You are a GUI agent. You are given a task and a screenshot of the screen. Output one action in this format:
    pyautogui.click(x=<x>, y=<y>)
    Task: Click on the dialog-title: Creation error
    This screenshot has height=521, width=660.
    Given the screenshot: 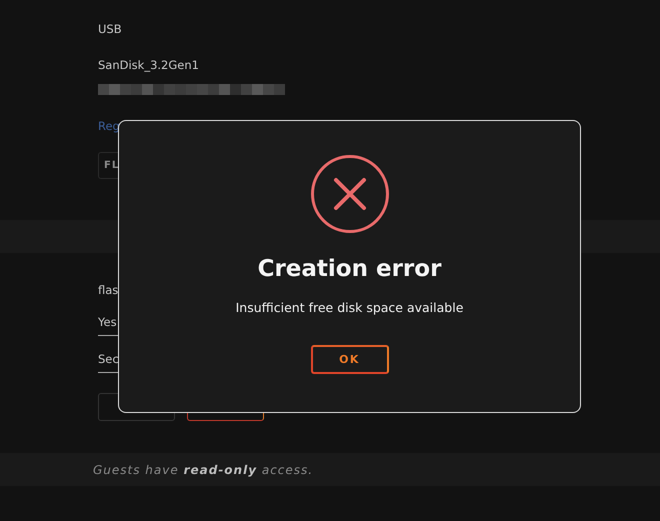 What is the action you would take?
    pyautogui.click(x=350, y=269)
    